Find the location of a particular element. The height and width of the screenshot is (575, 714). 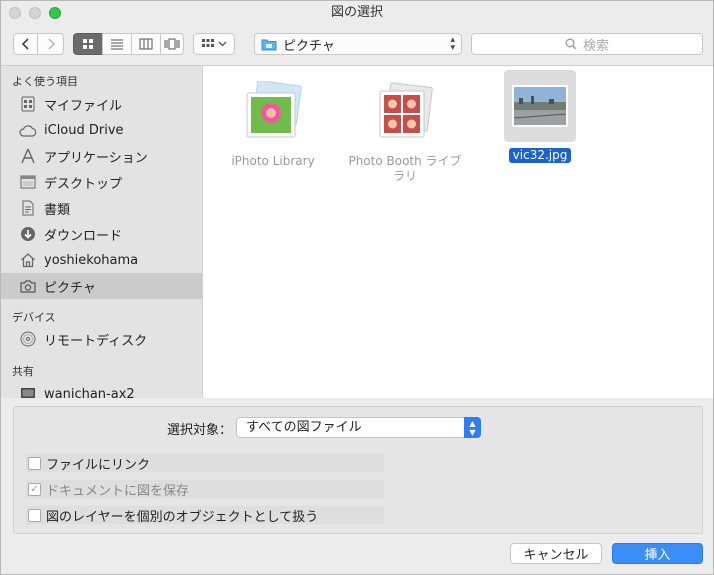

sidebar-item-downloads: ダウンロード is located at coordinates (101, 234).